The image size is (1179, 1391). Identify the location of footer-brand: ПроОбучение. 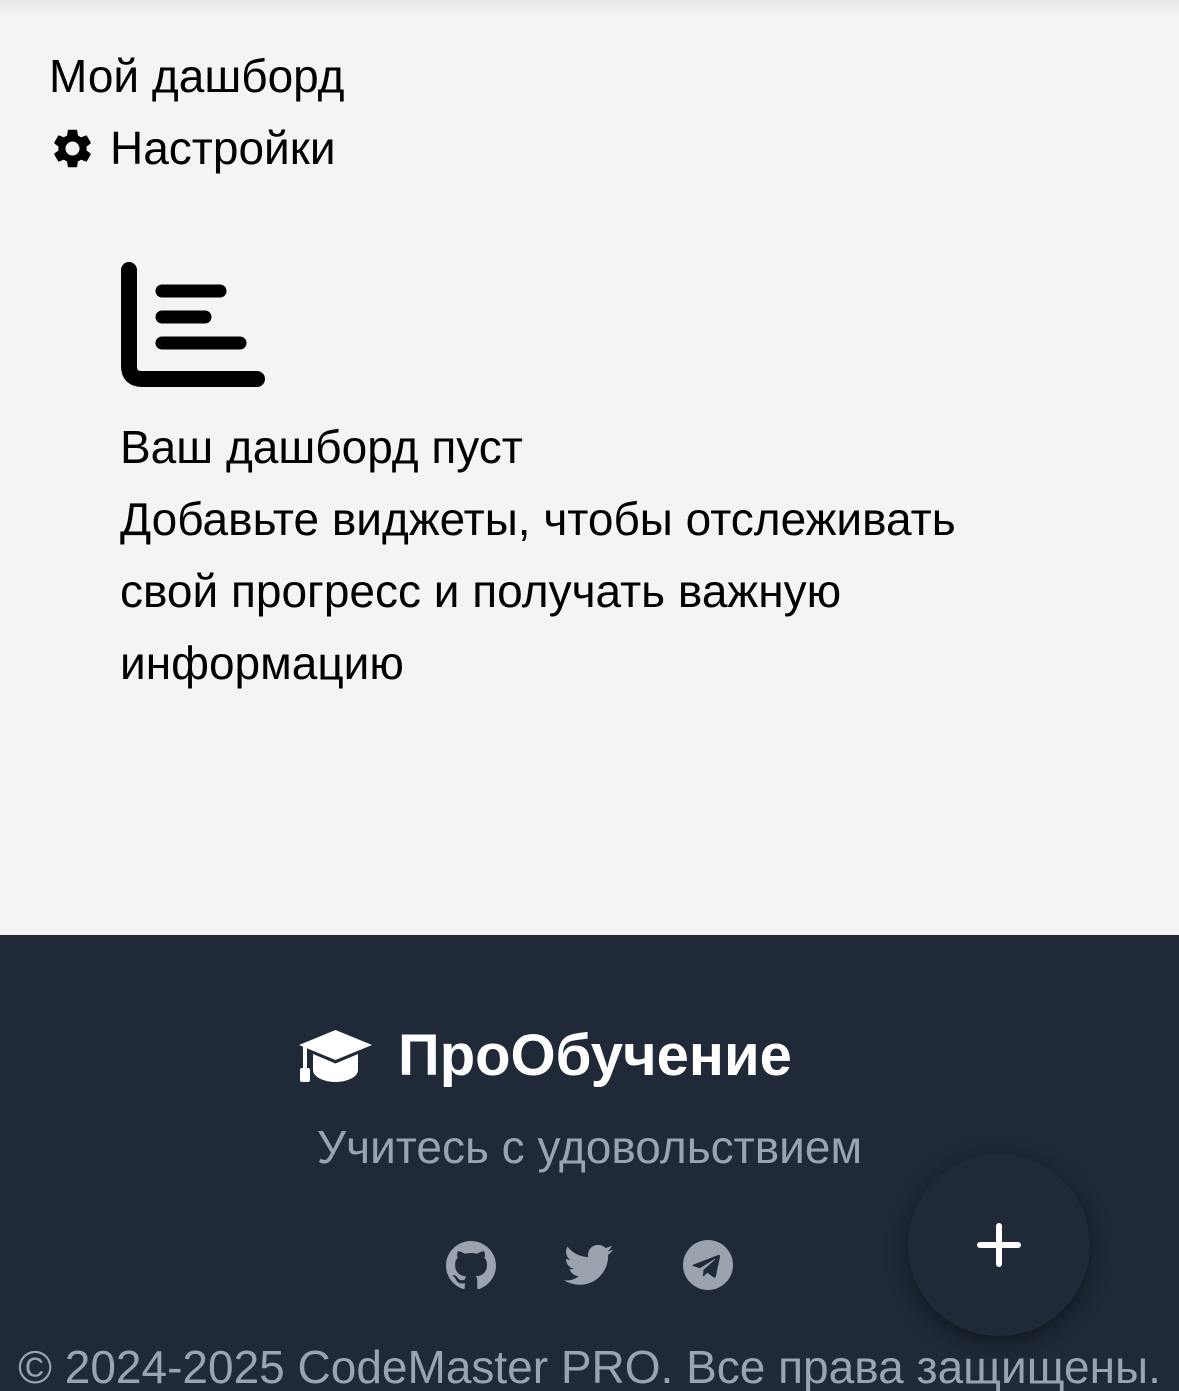
(544, 1056).